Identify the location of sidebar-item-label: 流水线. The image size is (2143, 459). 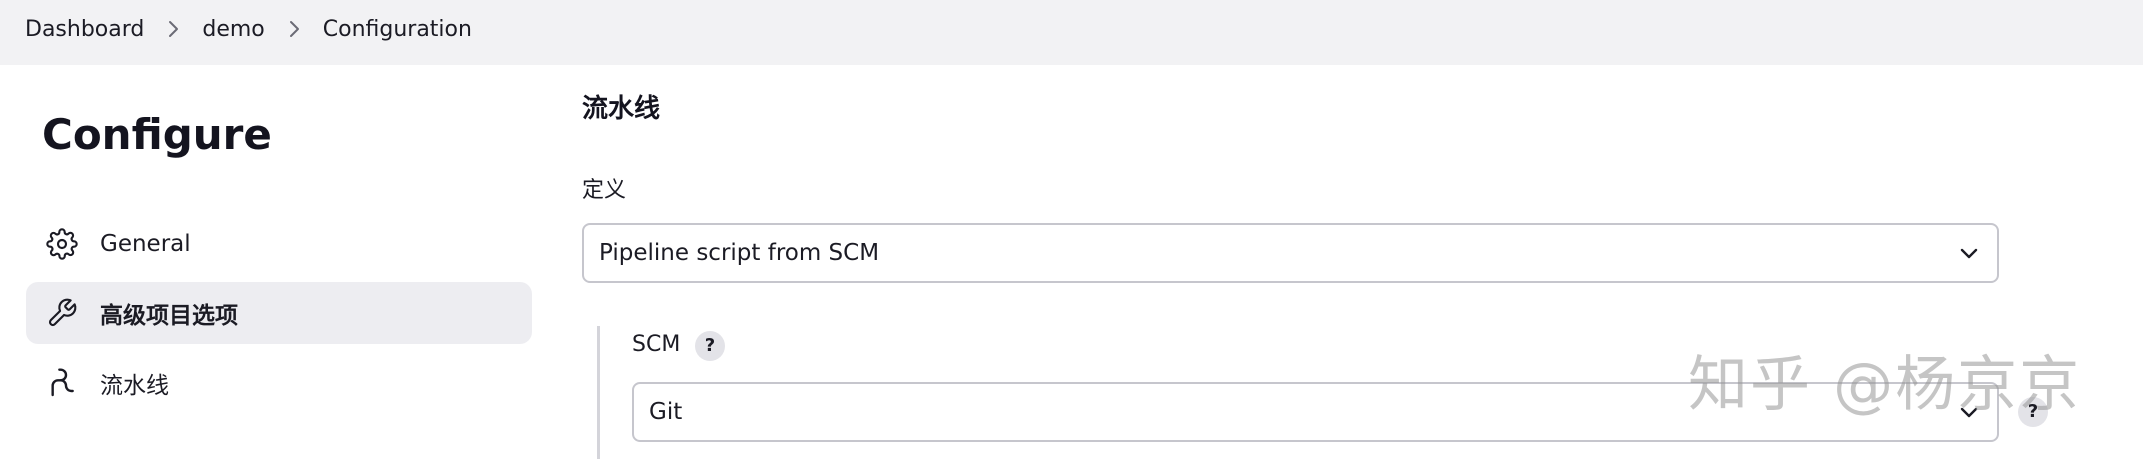
(134, 386).